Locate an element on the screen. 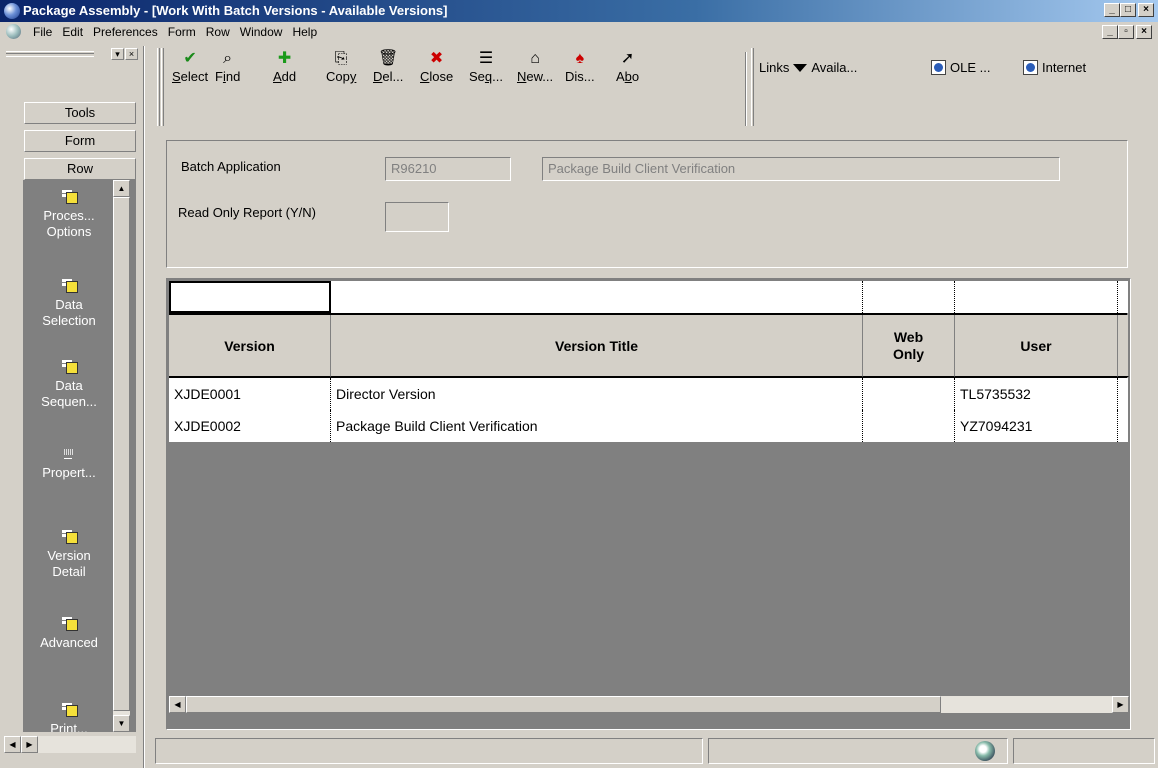  internet-link: Internet is located at coordinates (1054, 67).